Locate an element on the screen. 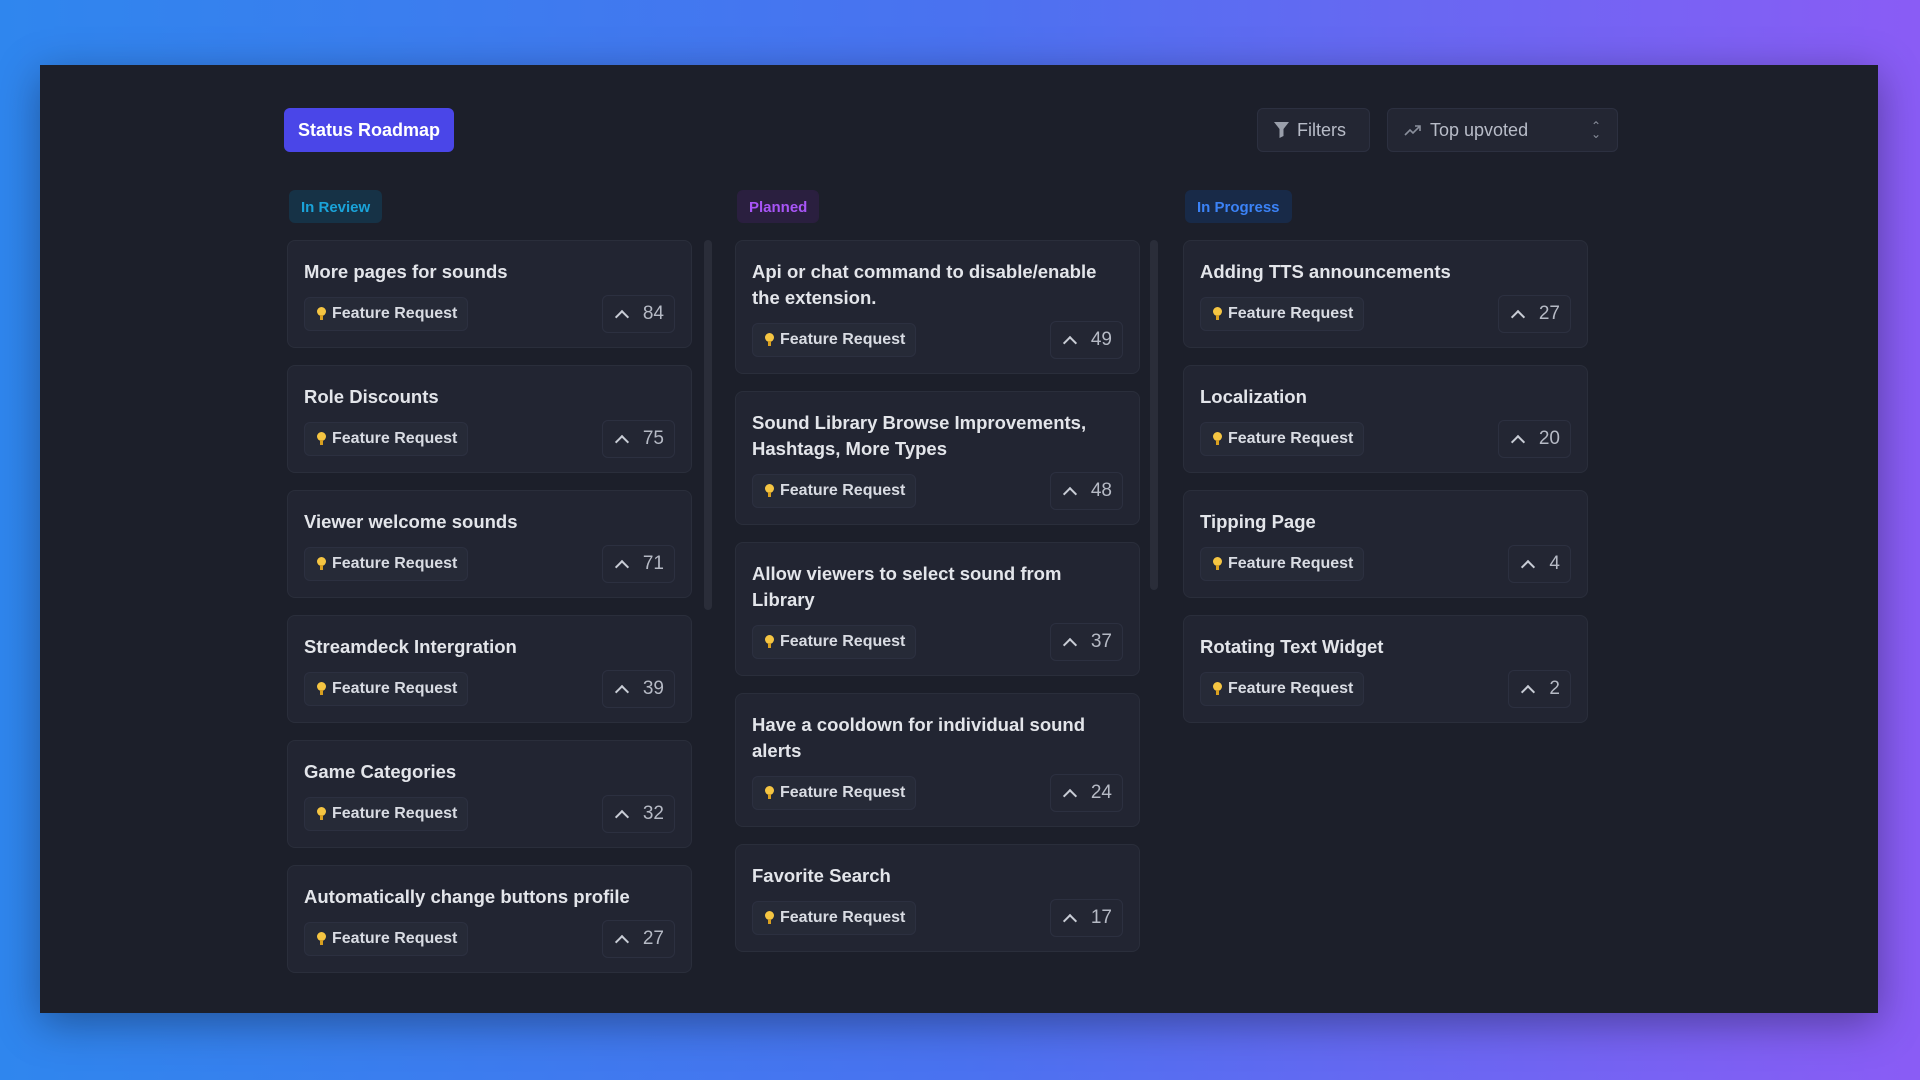  roadmap-card: Tipping Page Feature Request 4 is located at coordinates (1385, 544).